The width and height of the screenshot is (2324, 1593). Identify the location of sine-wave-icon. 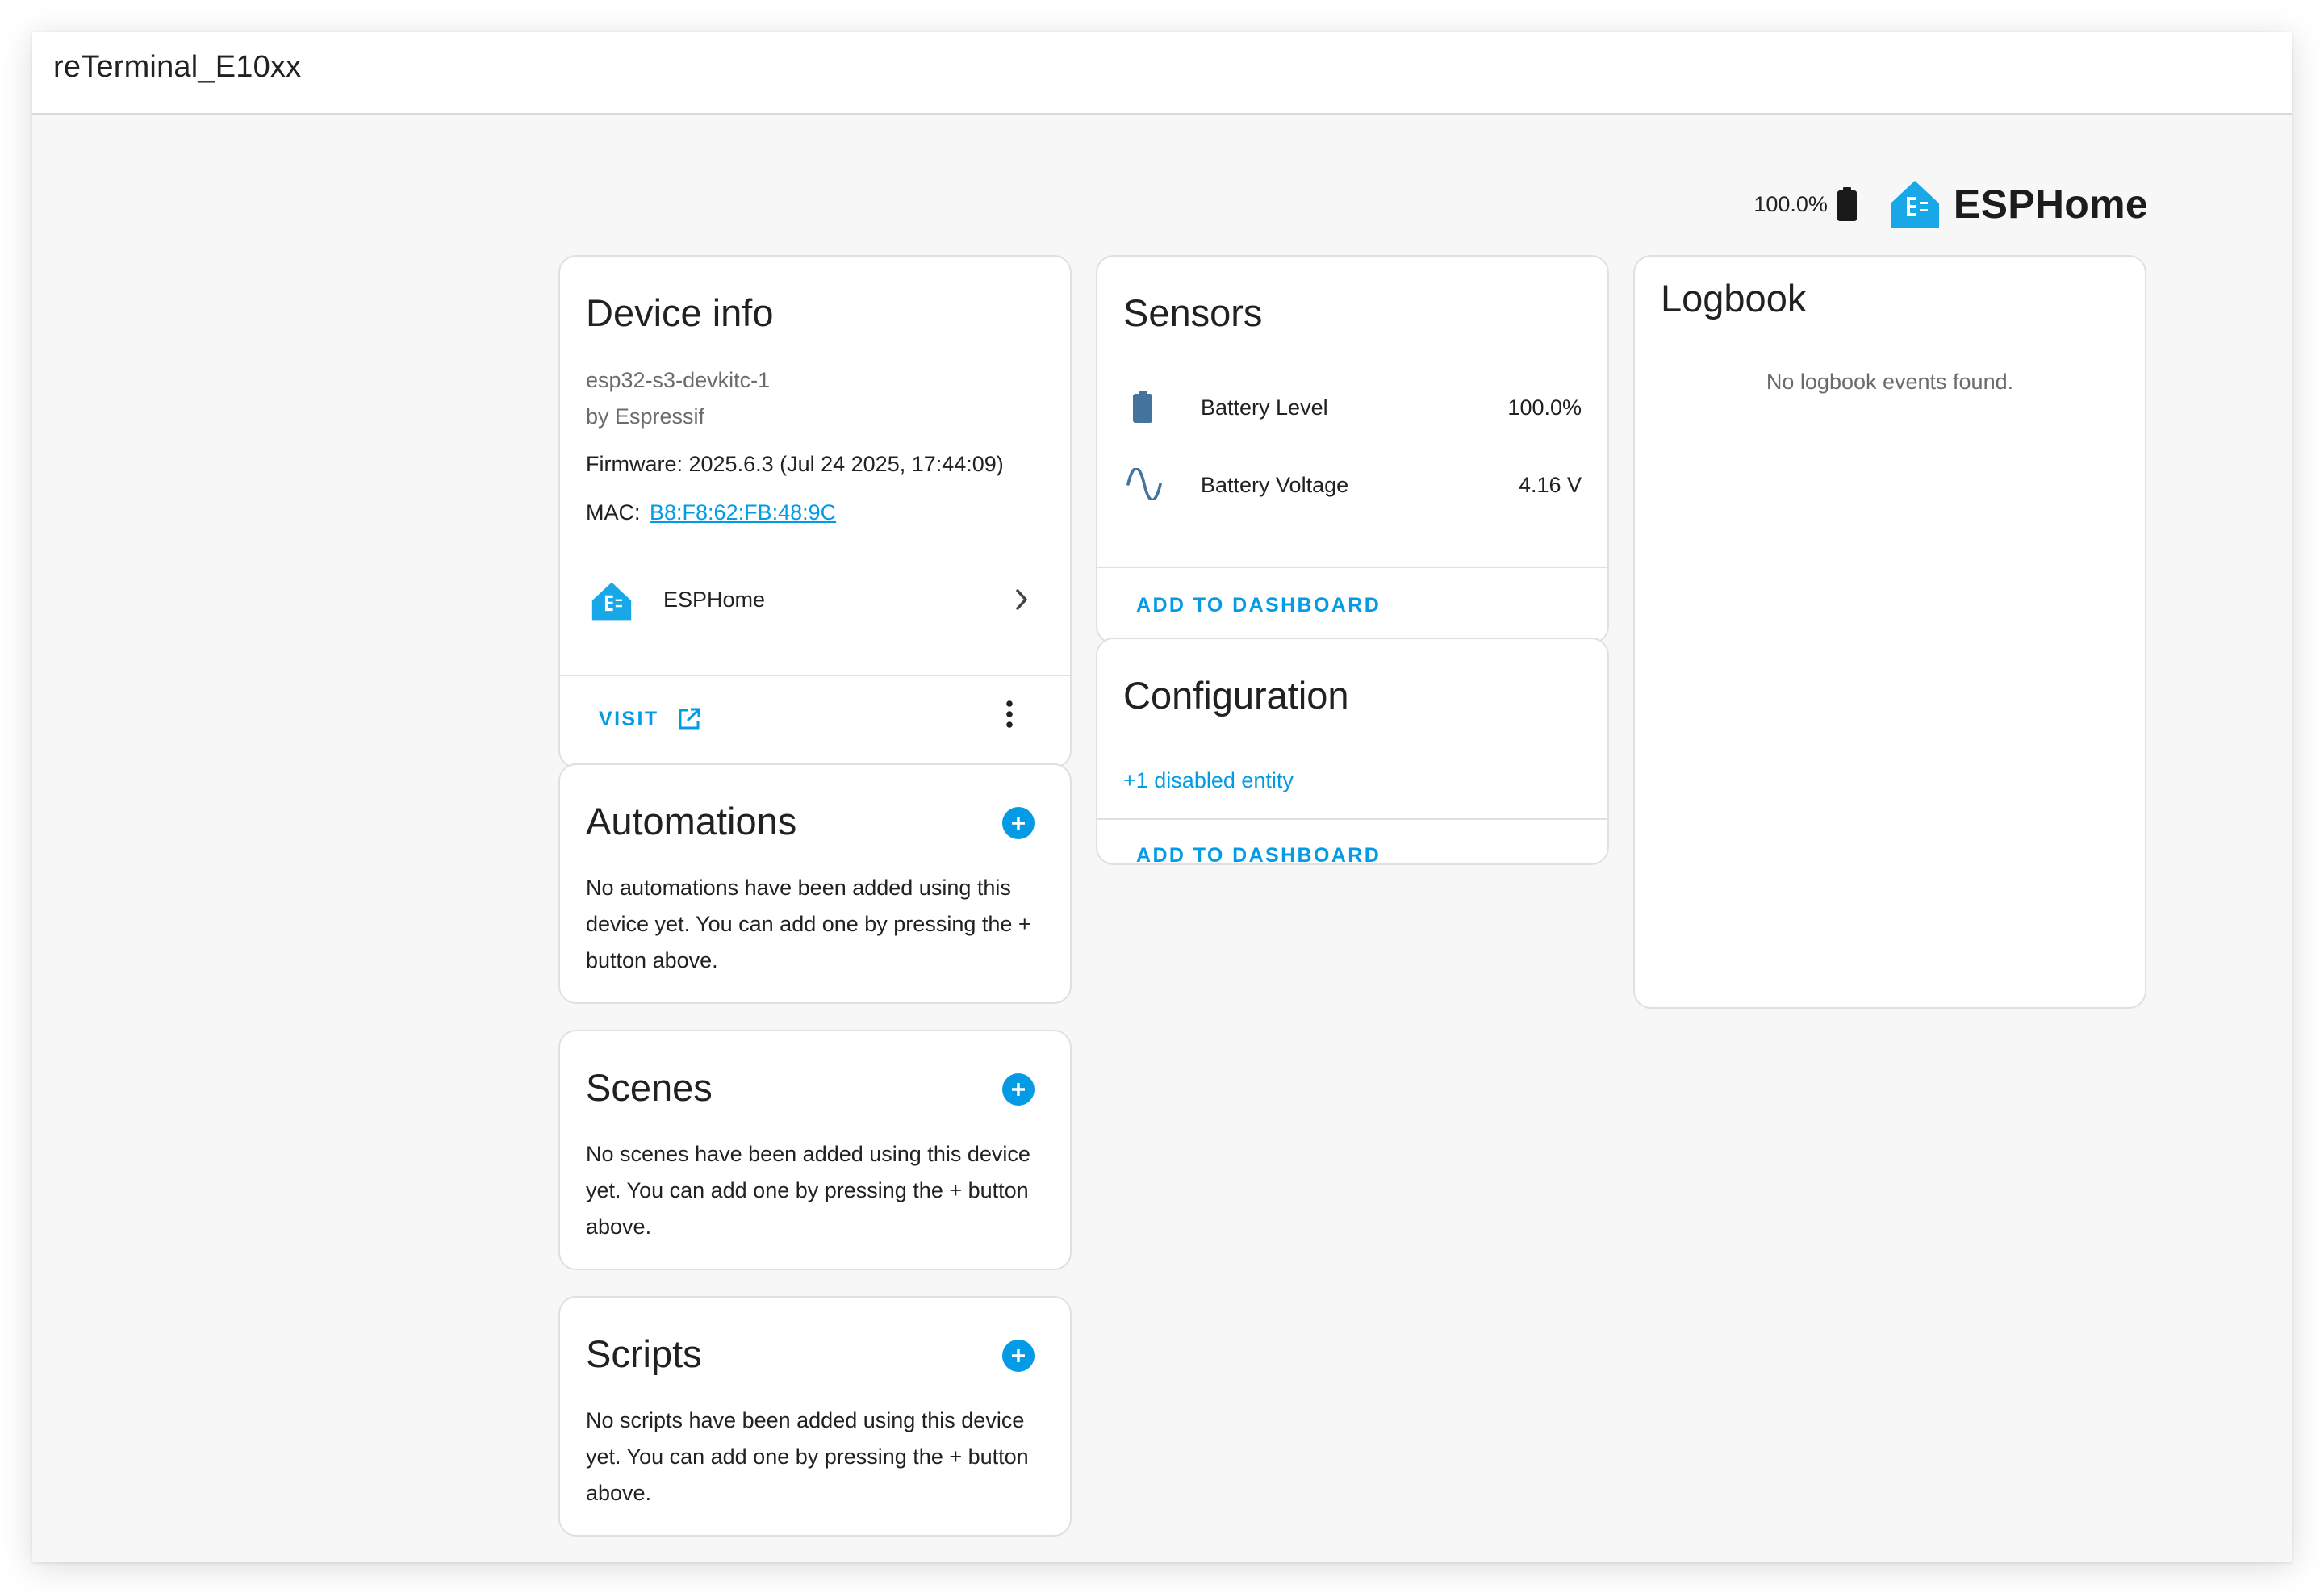
(1144, 485).